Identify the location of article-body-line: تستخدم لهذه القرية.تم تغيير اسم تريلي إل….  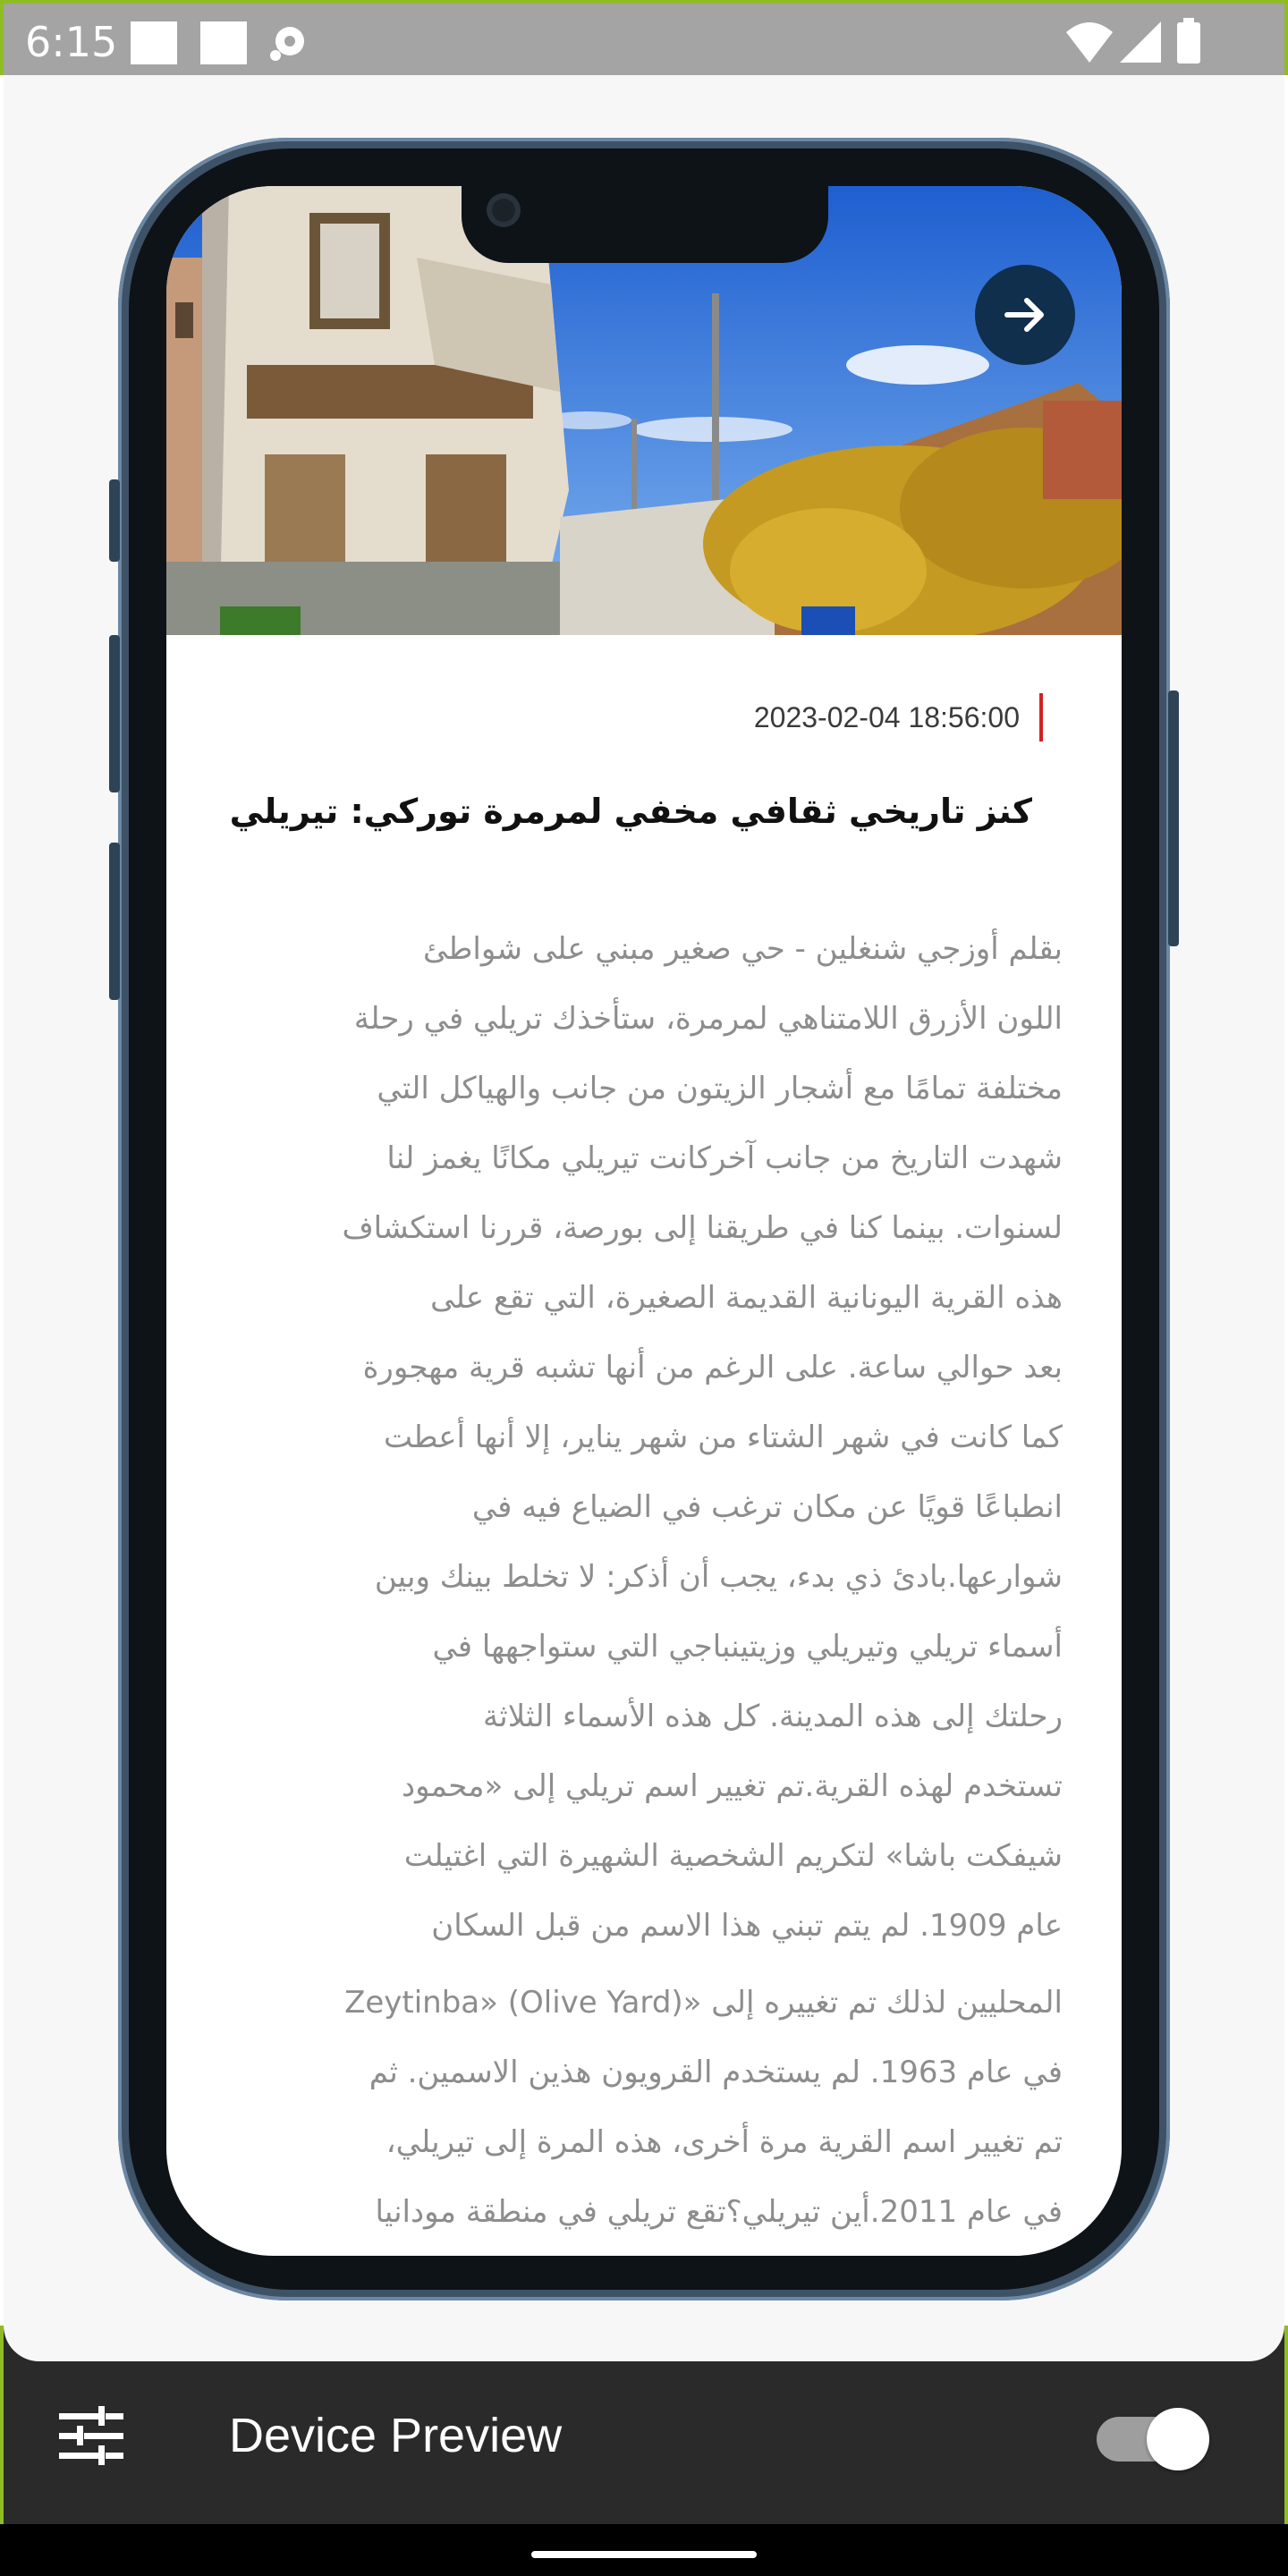
(732, 1786).